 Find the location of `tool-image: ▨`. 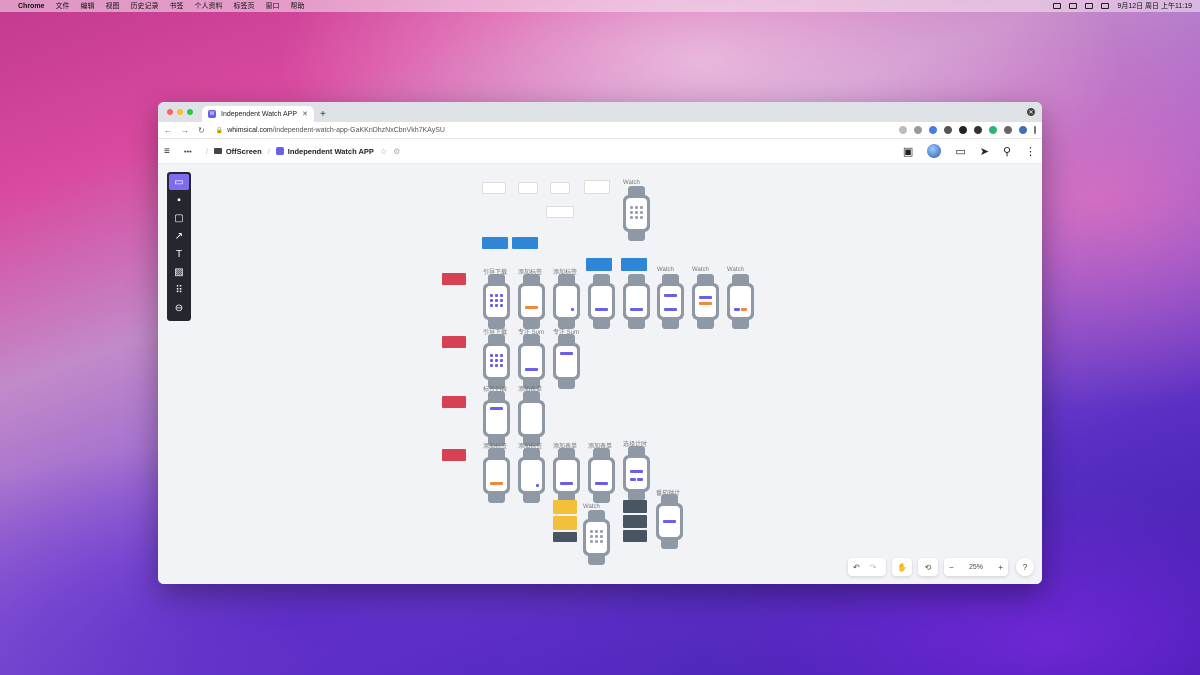

tool-image: ▨ is located at coordinates (179, 272).